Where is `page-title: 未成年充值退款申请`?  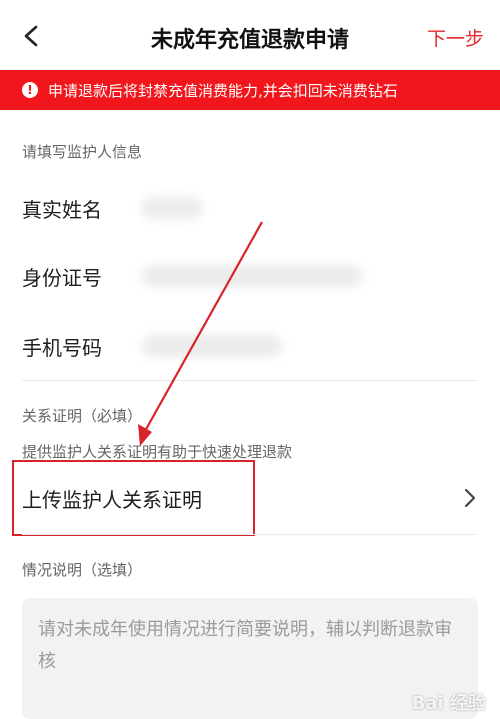
page-title: 未成年充值退款申请 is located at coordinates (249, 40).